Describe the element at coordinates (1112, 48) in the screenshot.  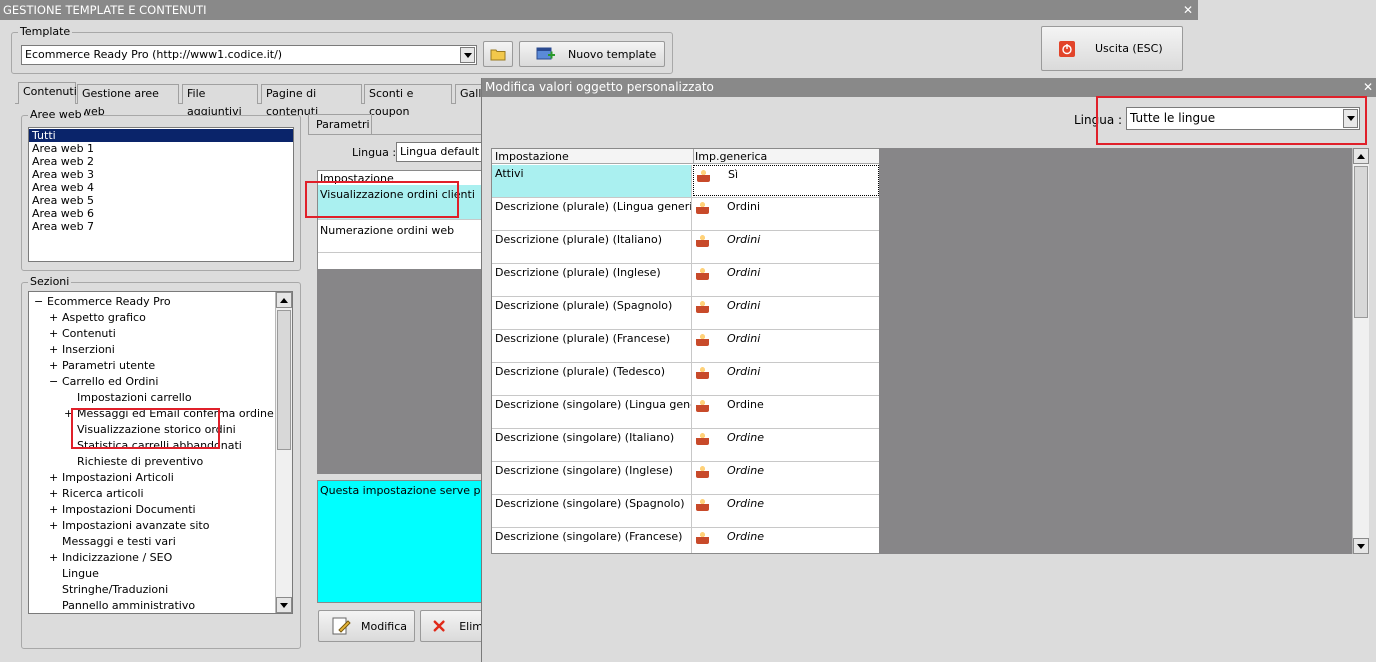
I see `exit-button: Uscita (ESC)` at that location.